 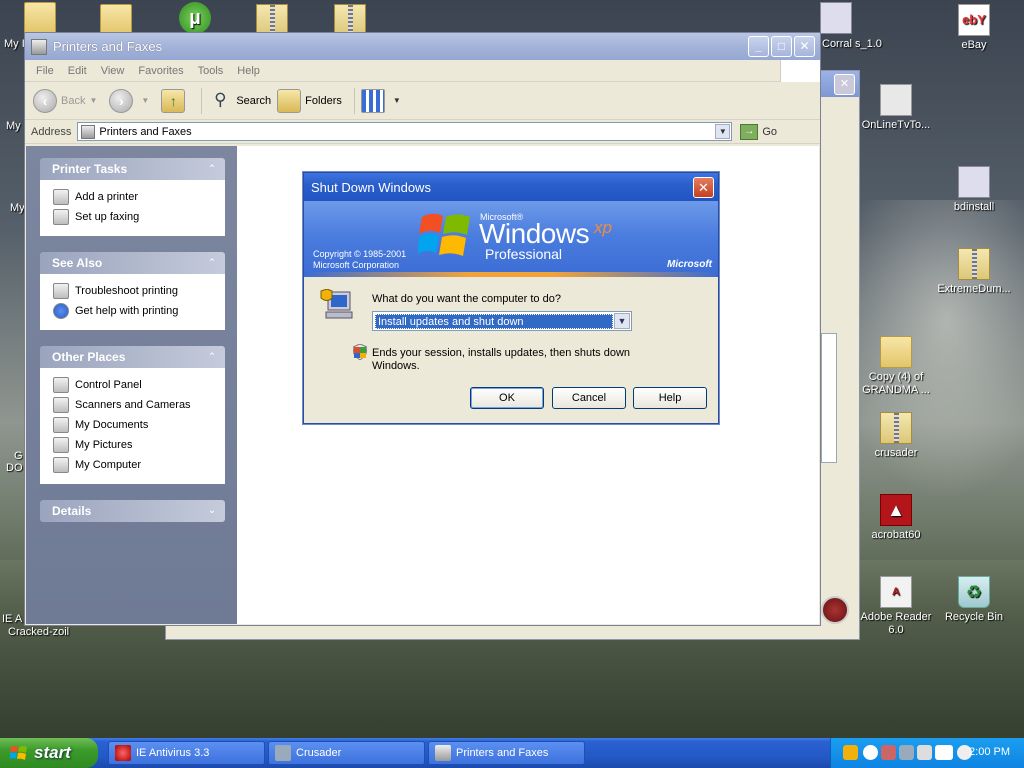 I want to click on documents-icon, so click(x=61, y=425).